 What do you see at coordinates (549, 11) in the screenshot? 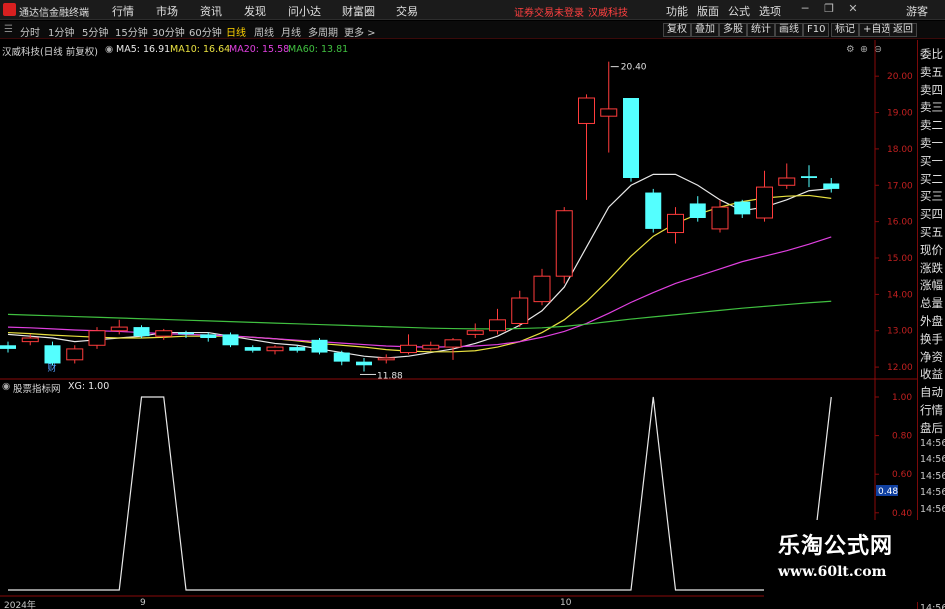
I see `login-notice: 证券交易未登录` at bounding box center [549, 11].